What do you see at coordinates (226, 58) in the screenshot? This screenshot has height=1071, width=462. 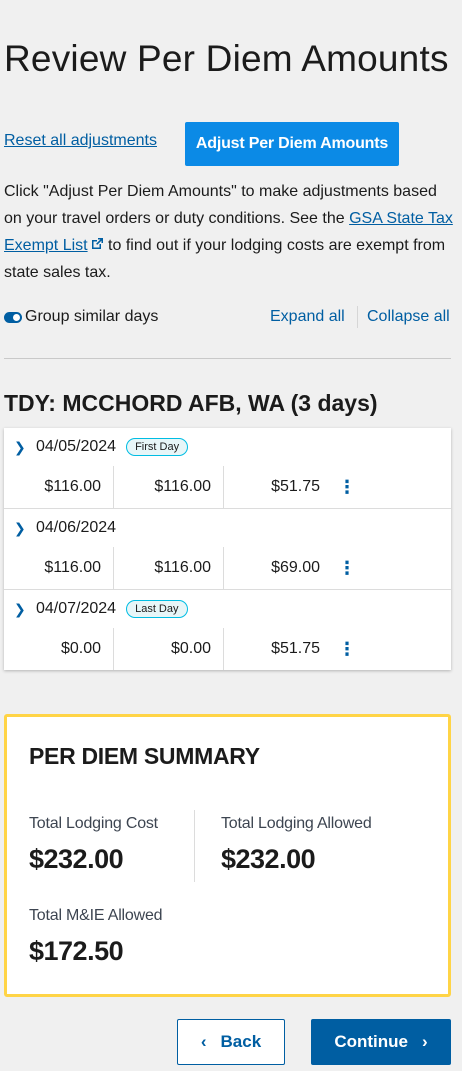 I see `page-title: Review Per Diem Amounts` at bounding box center [226, 58].